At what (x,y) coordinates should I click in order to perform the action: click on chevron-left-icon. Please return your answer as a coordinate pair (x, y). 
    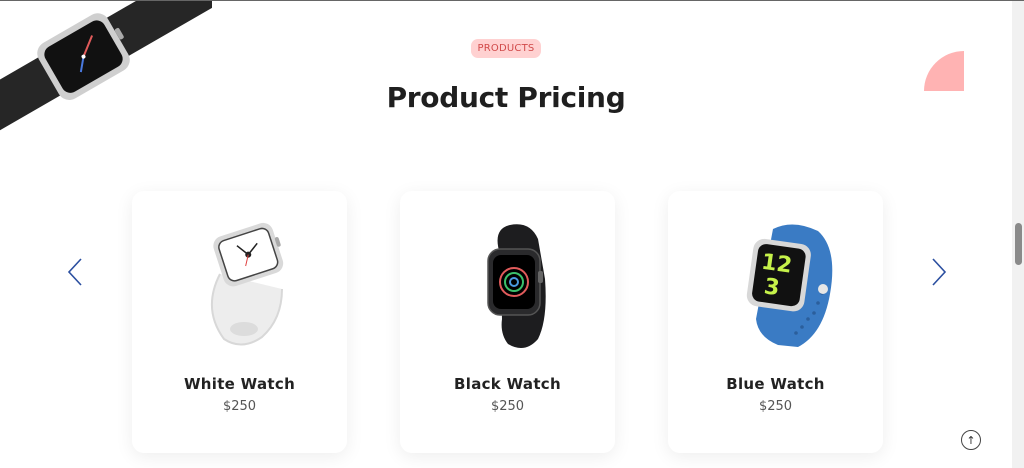
    Looking at the image, I should click on (76, 272).